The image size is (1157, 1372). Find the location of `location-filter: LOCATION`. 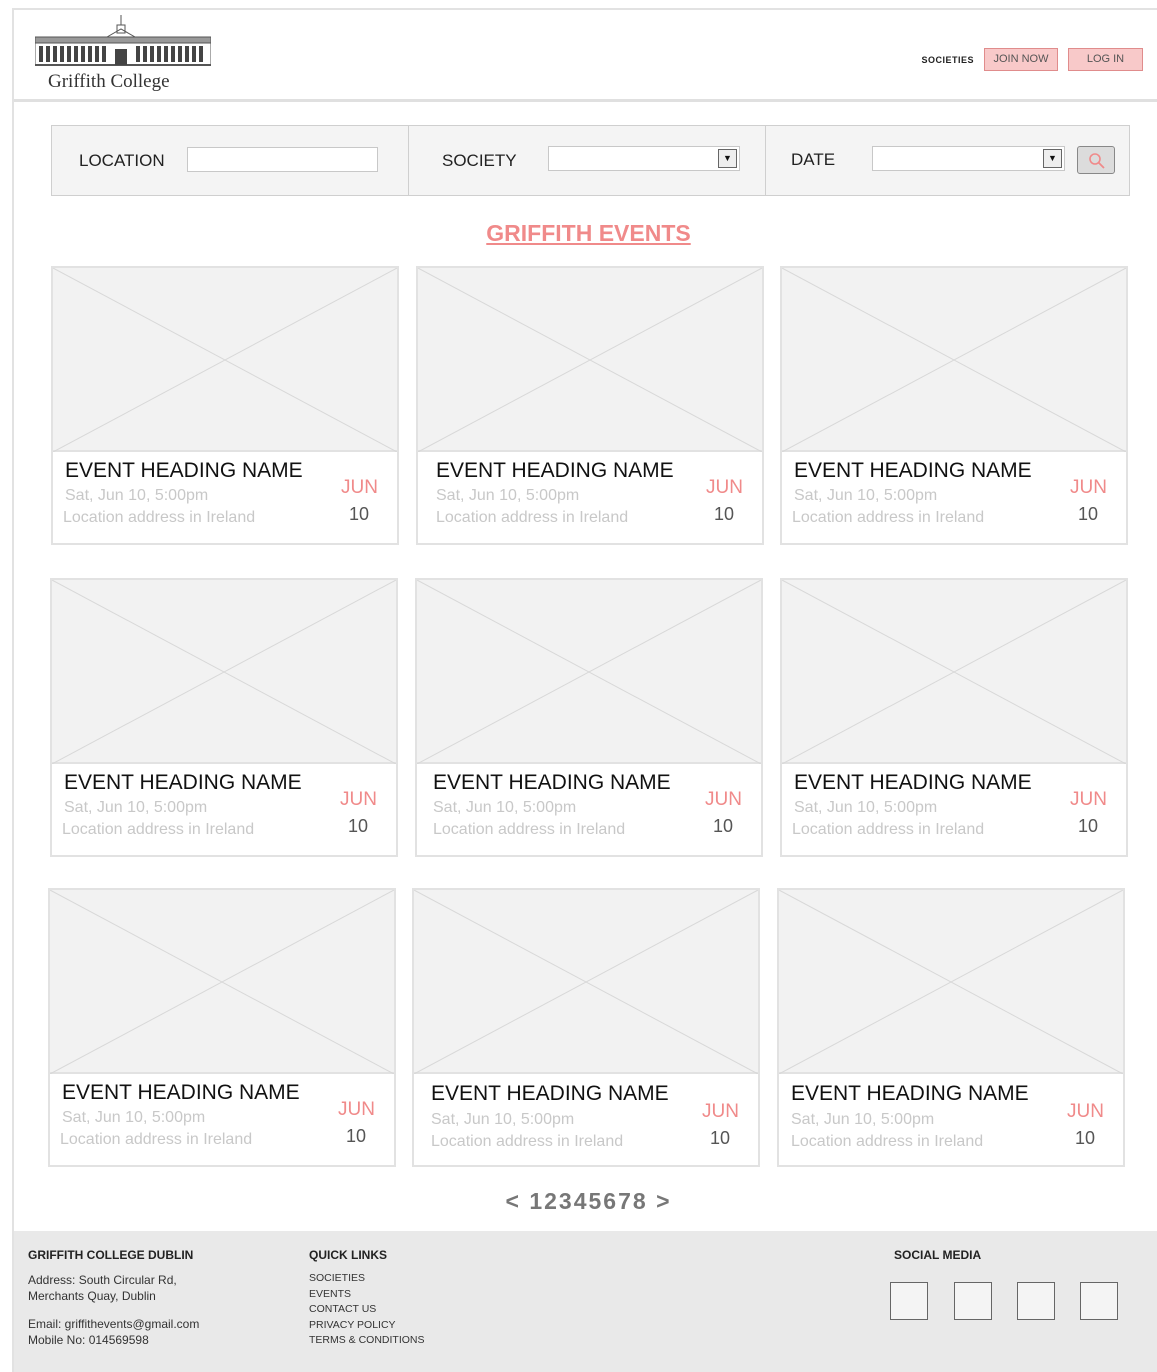

location-filter: LOCATION is located at coordinates (230, 160).